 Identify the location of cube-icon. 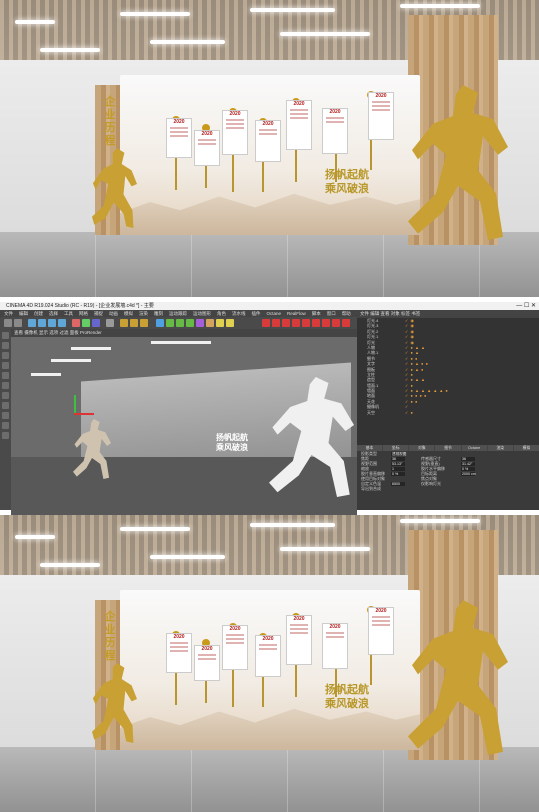
(160, 323).